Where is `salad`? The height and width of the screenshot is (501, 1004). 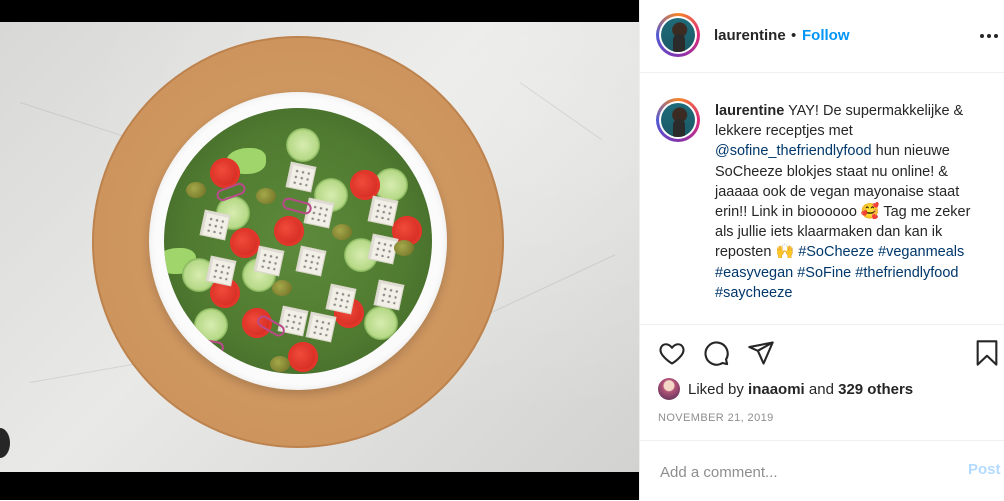
salad is located at coordinates (298, 241).